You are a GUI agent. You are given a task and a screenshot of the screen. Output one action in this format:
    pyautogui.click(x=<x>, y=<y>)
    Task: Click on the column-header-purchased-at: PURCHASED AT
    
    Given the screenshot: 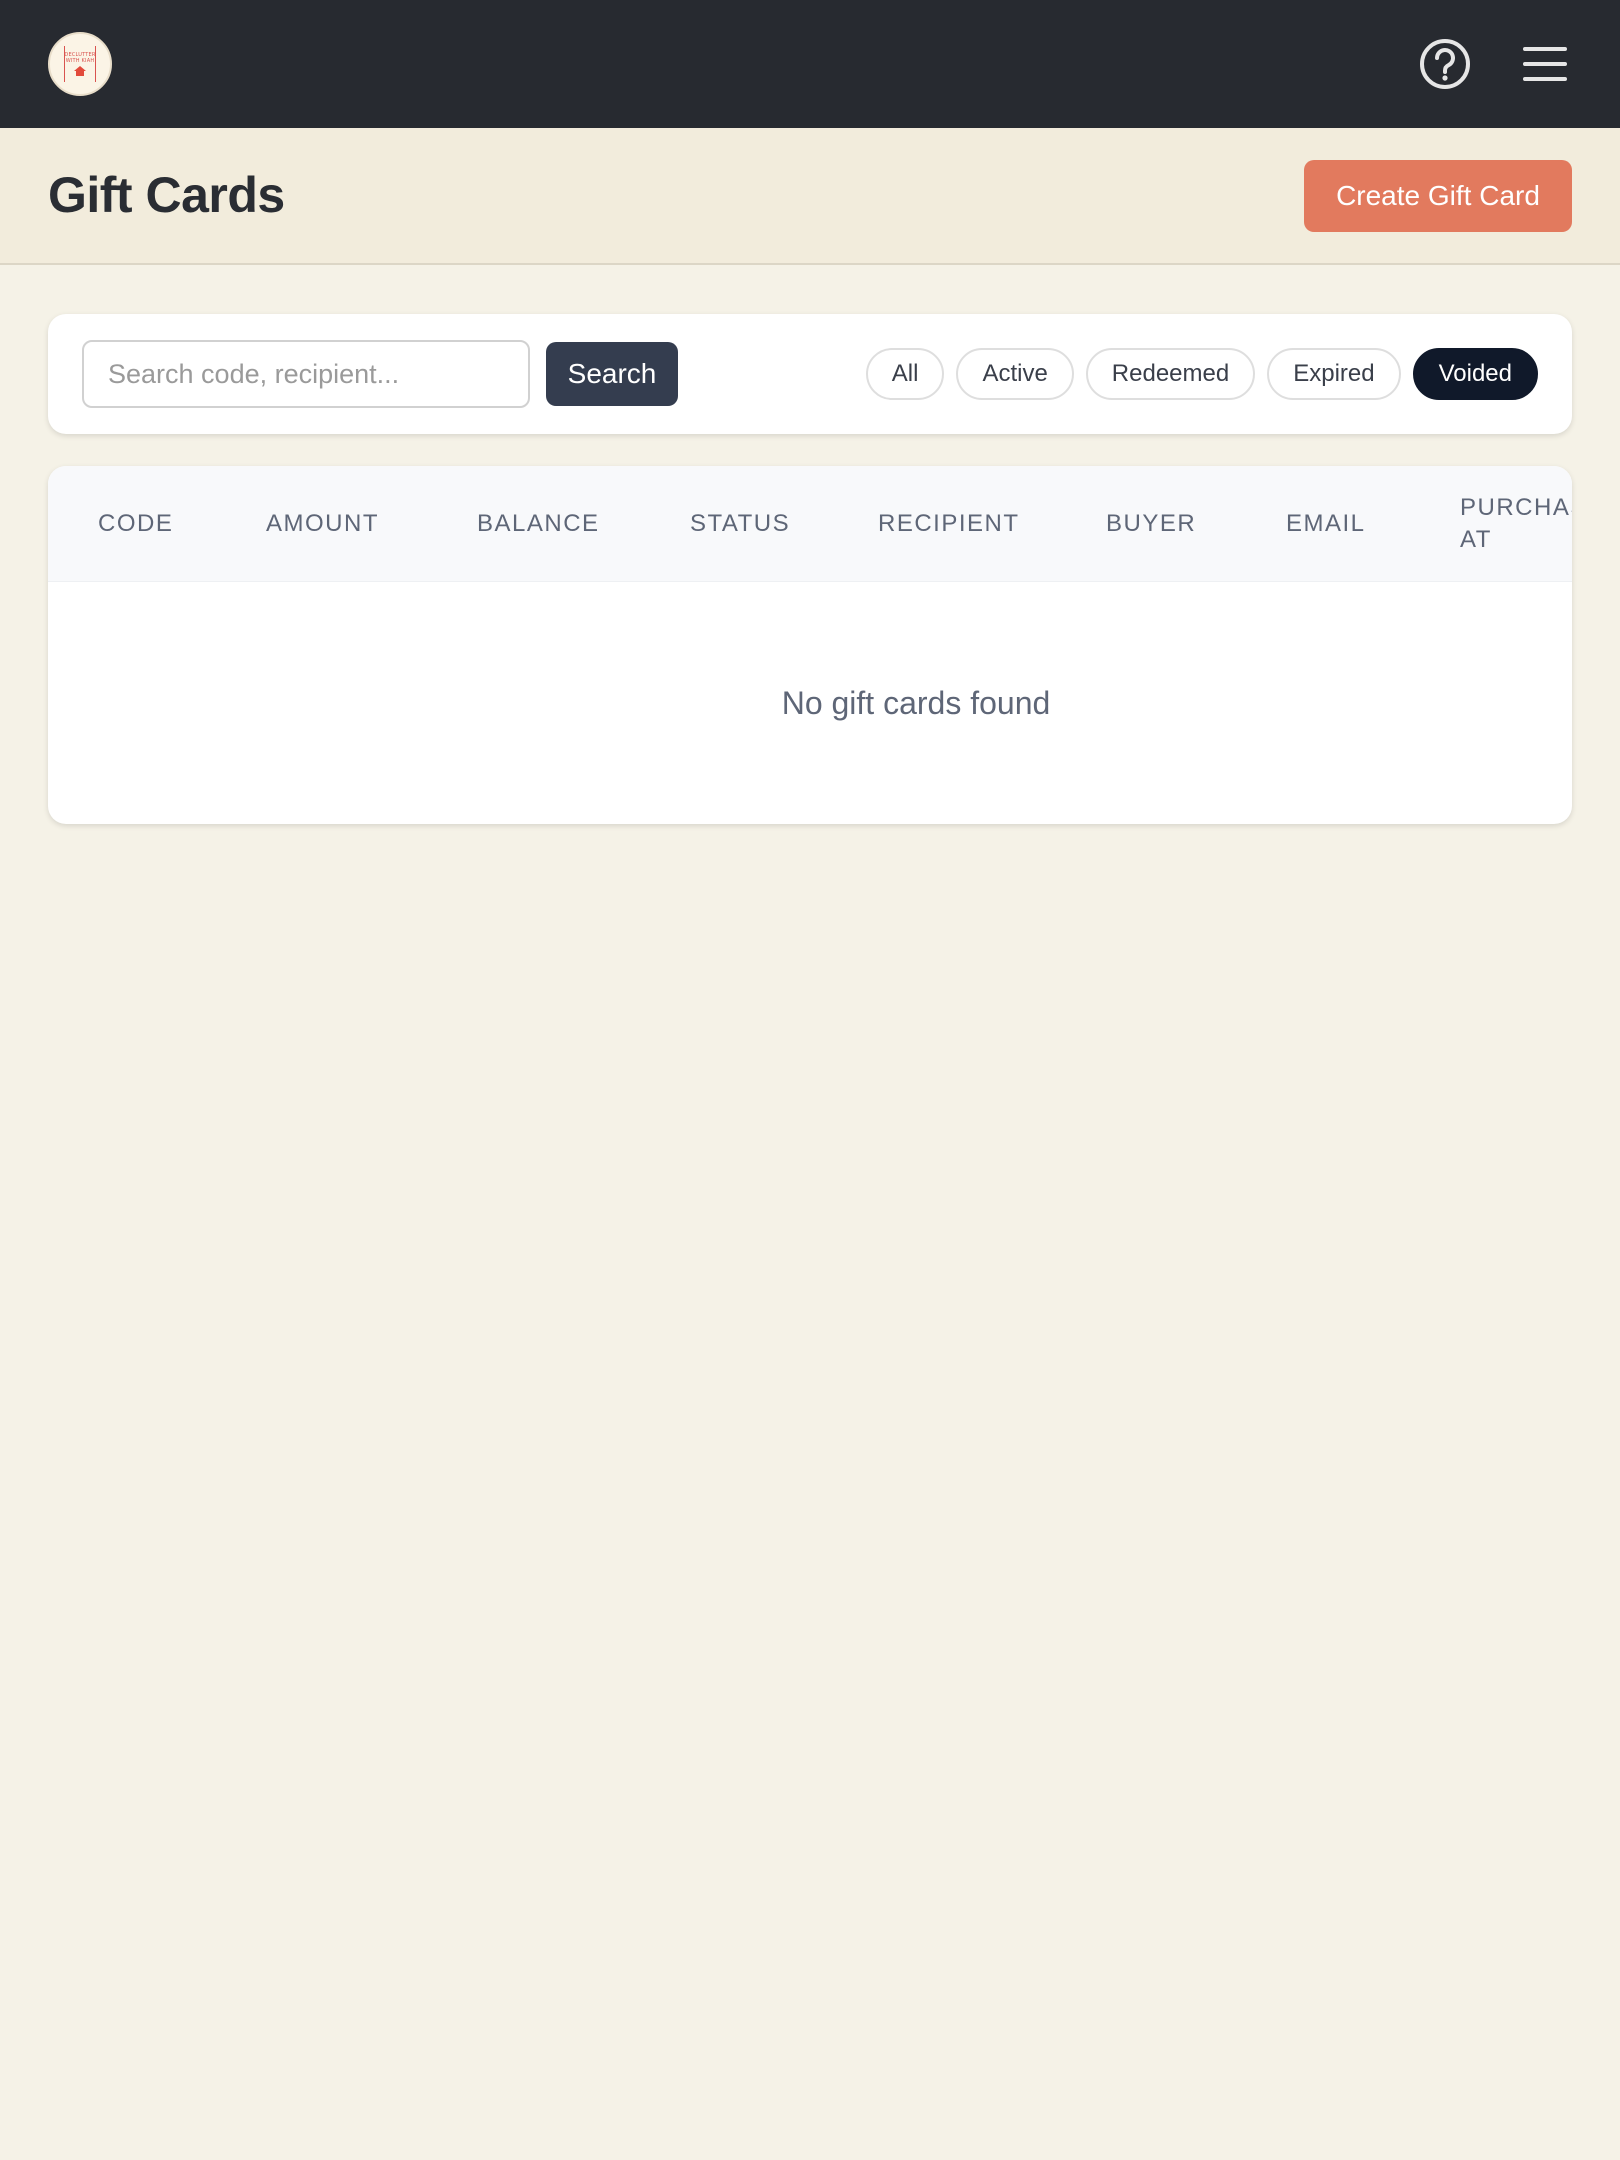 What is the action you would take?
    pyautogui.click(x=1516, y=524)
    